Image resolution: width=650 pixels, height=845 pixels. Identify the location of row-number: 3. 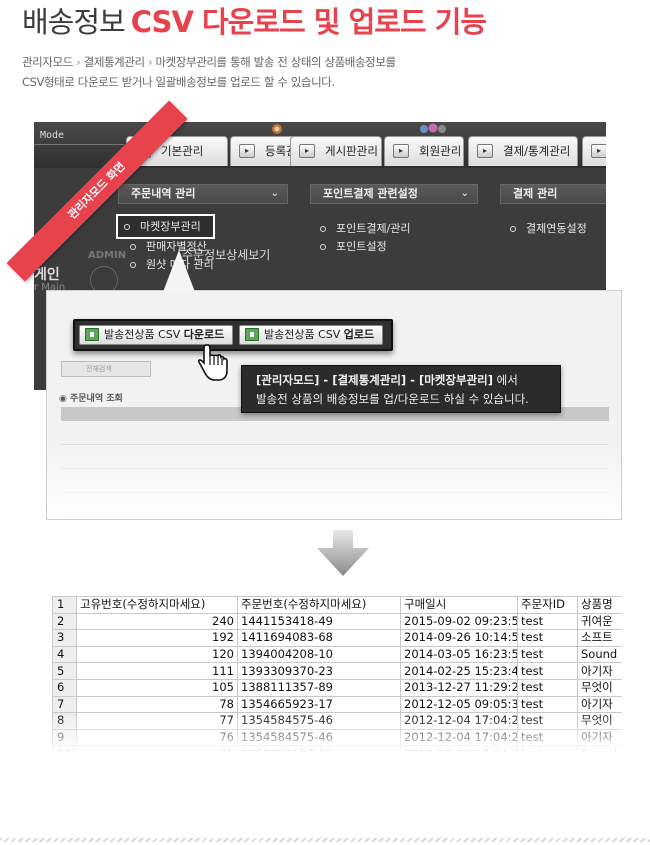
(64, 638).